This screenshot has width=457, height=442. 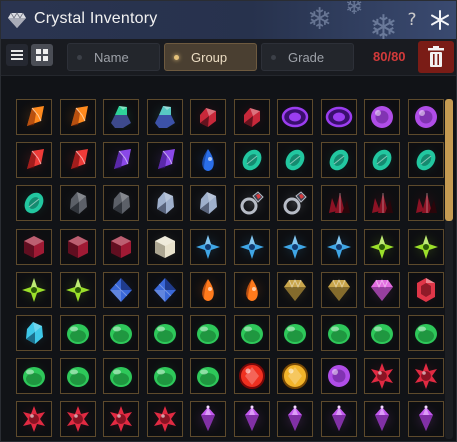 I want to click on crimson-gem-icon, so click(x=426, y=290).